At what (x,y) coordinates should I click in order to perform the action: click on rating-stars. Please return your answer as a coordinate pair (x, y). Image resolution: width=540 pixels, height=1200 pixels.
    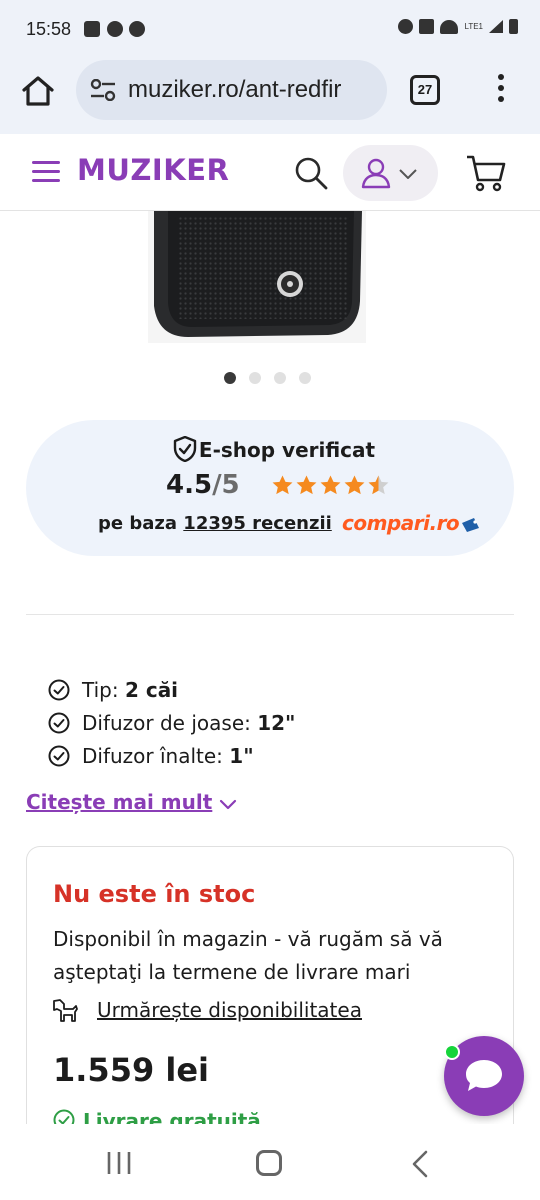
    Looking at the image, I should click on (330, 485).